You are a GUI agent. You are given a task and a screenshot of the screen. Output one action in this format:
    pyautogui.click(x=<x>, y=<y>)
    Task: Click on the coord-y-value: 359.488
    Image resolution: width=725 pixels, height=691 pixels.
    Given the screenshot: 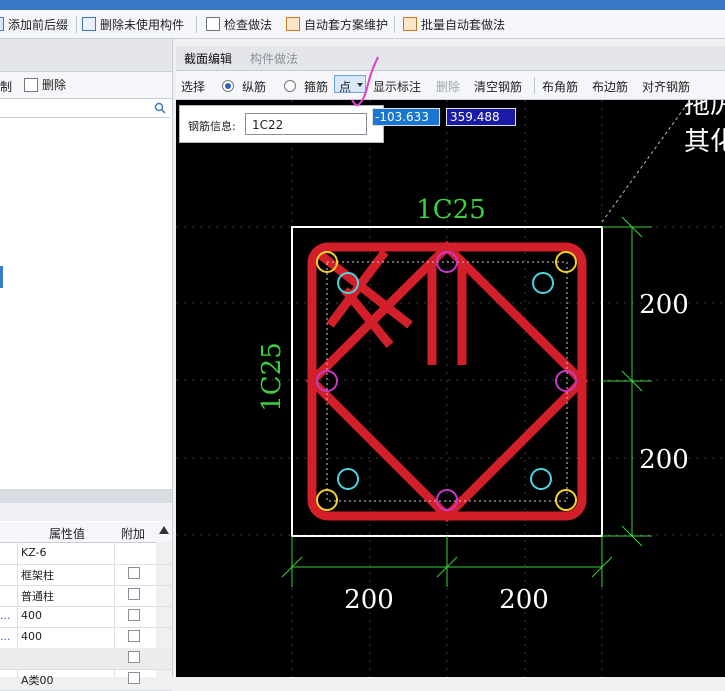 What is the action you would take?
    pyautogui.click(x=475, y=117)
    